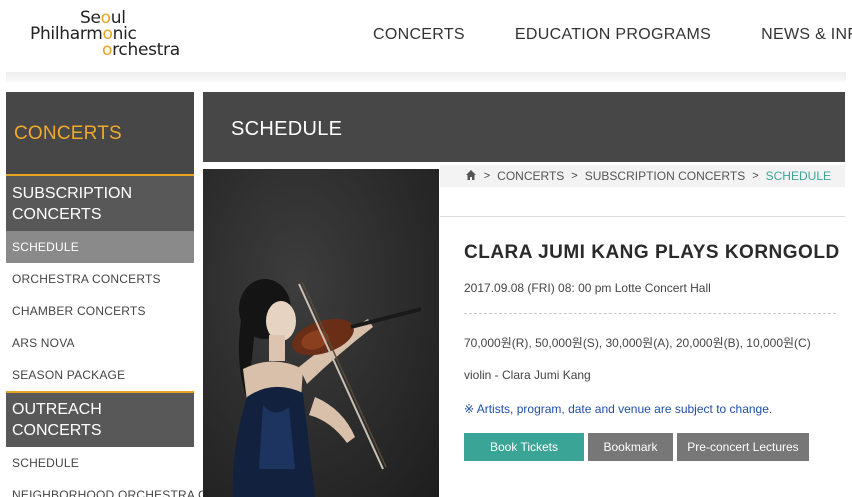 This screenshot has height=497, width=852. Describe the element at coordinates (527, 375) in the screenshot. I see `performer-info: violin - Clara Jumi Kang` at that location.